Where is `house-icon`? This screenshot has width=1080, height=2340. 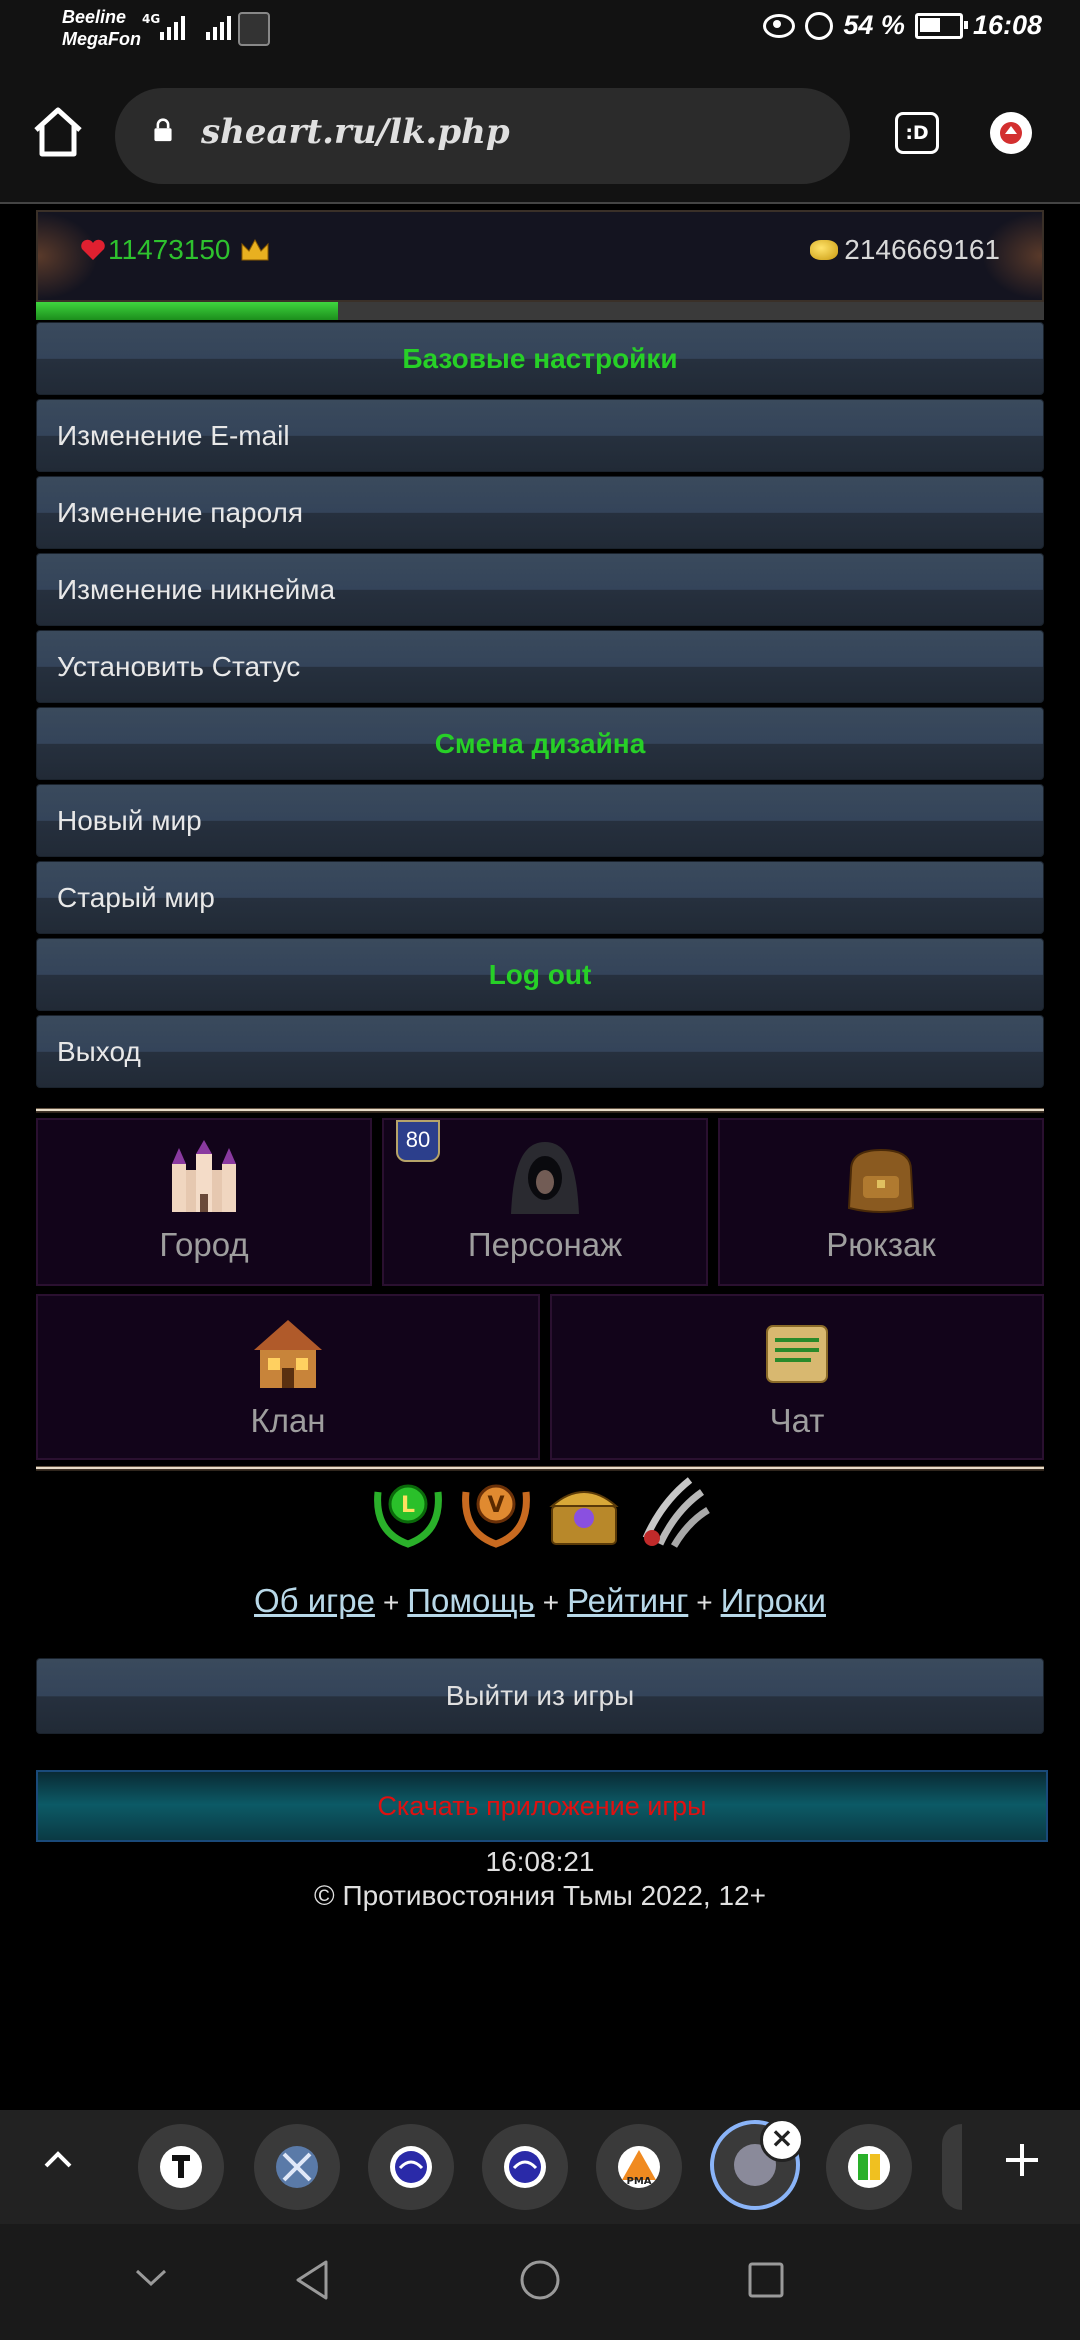 house-icon is located at coordinates (288, 1354).